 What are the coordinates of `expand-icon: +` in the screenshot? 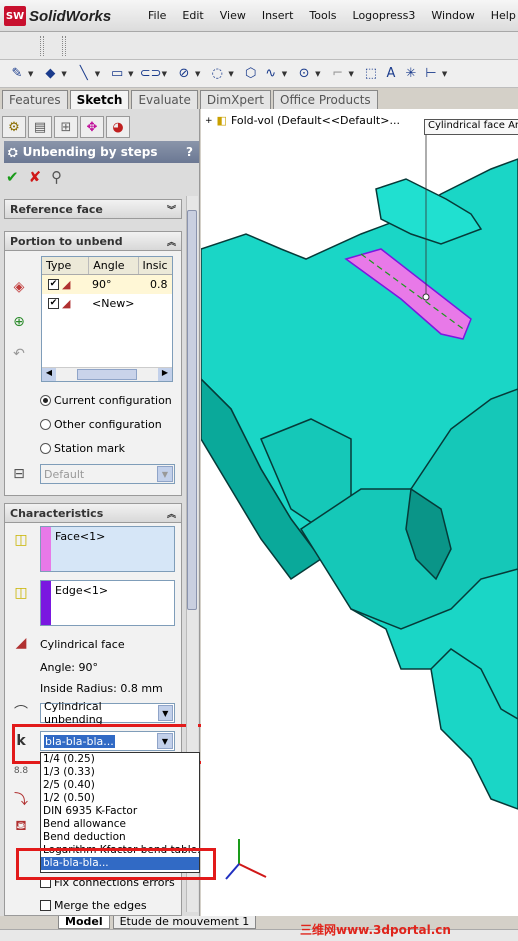 It's located at (209, 121).